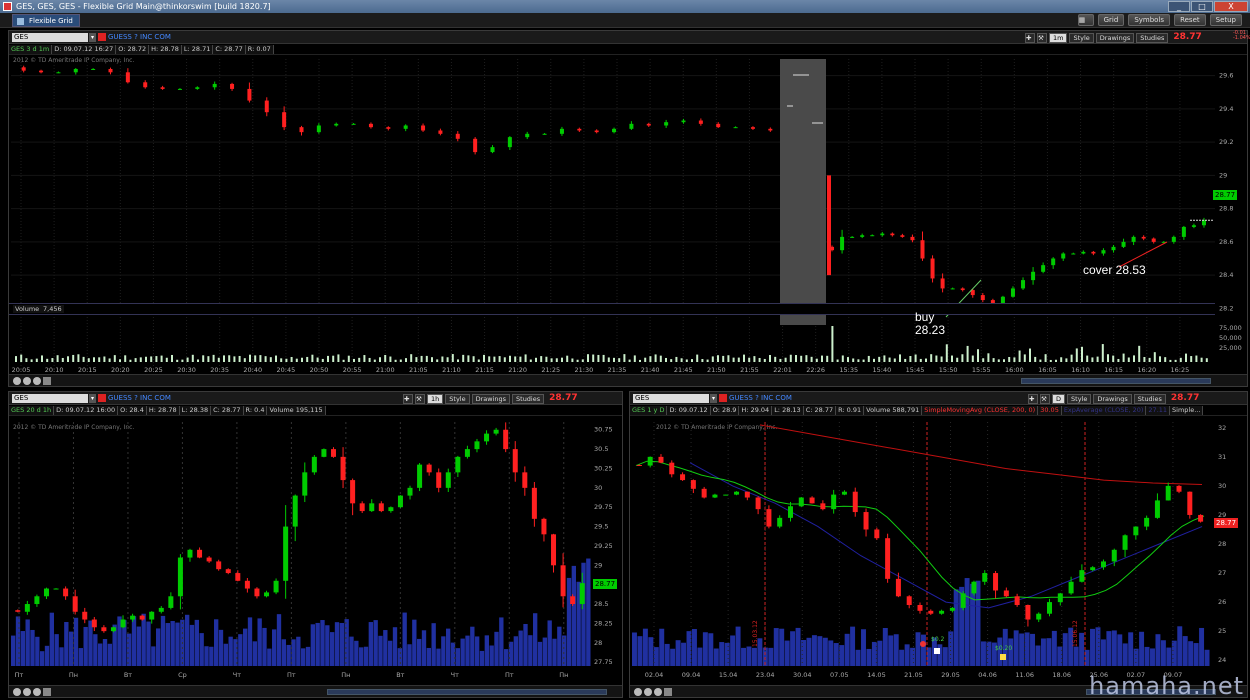 Image resolution: width=1250 pixels, height=700 pixels. I want to click on maximize-button: □, so click(1202, 6).